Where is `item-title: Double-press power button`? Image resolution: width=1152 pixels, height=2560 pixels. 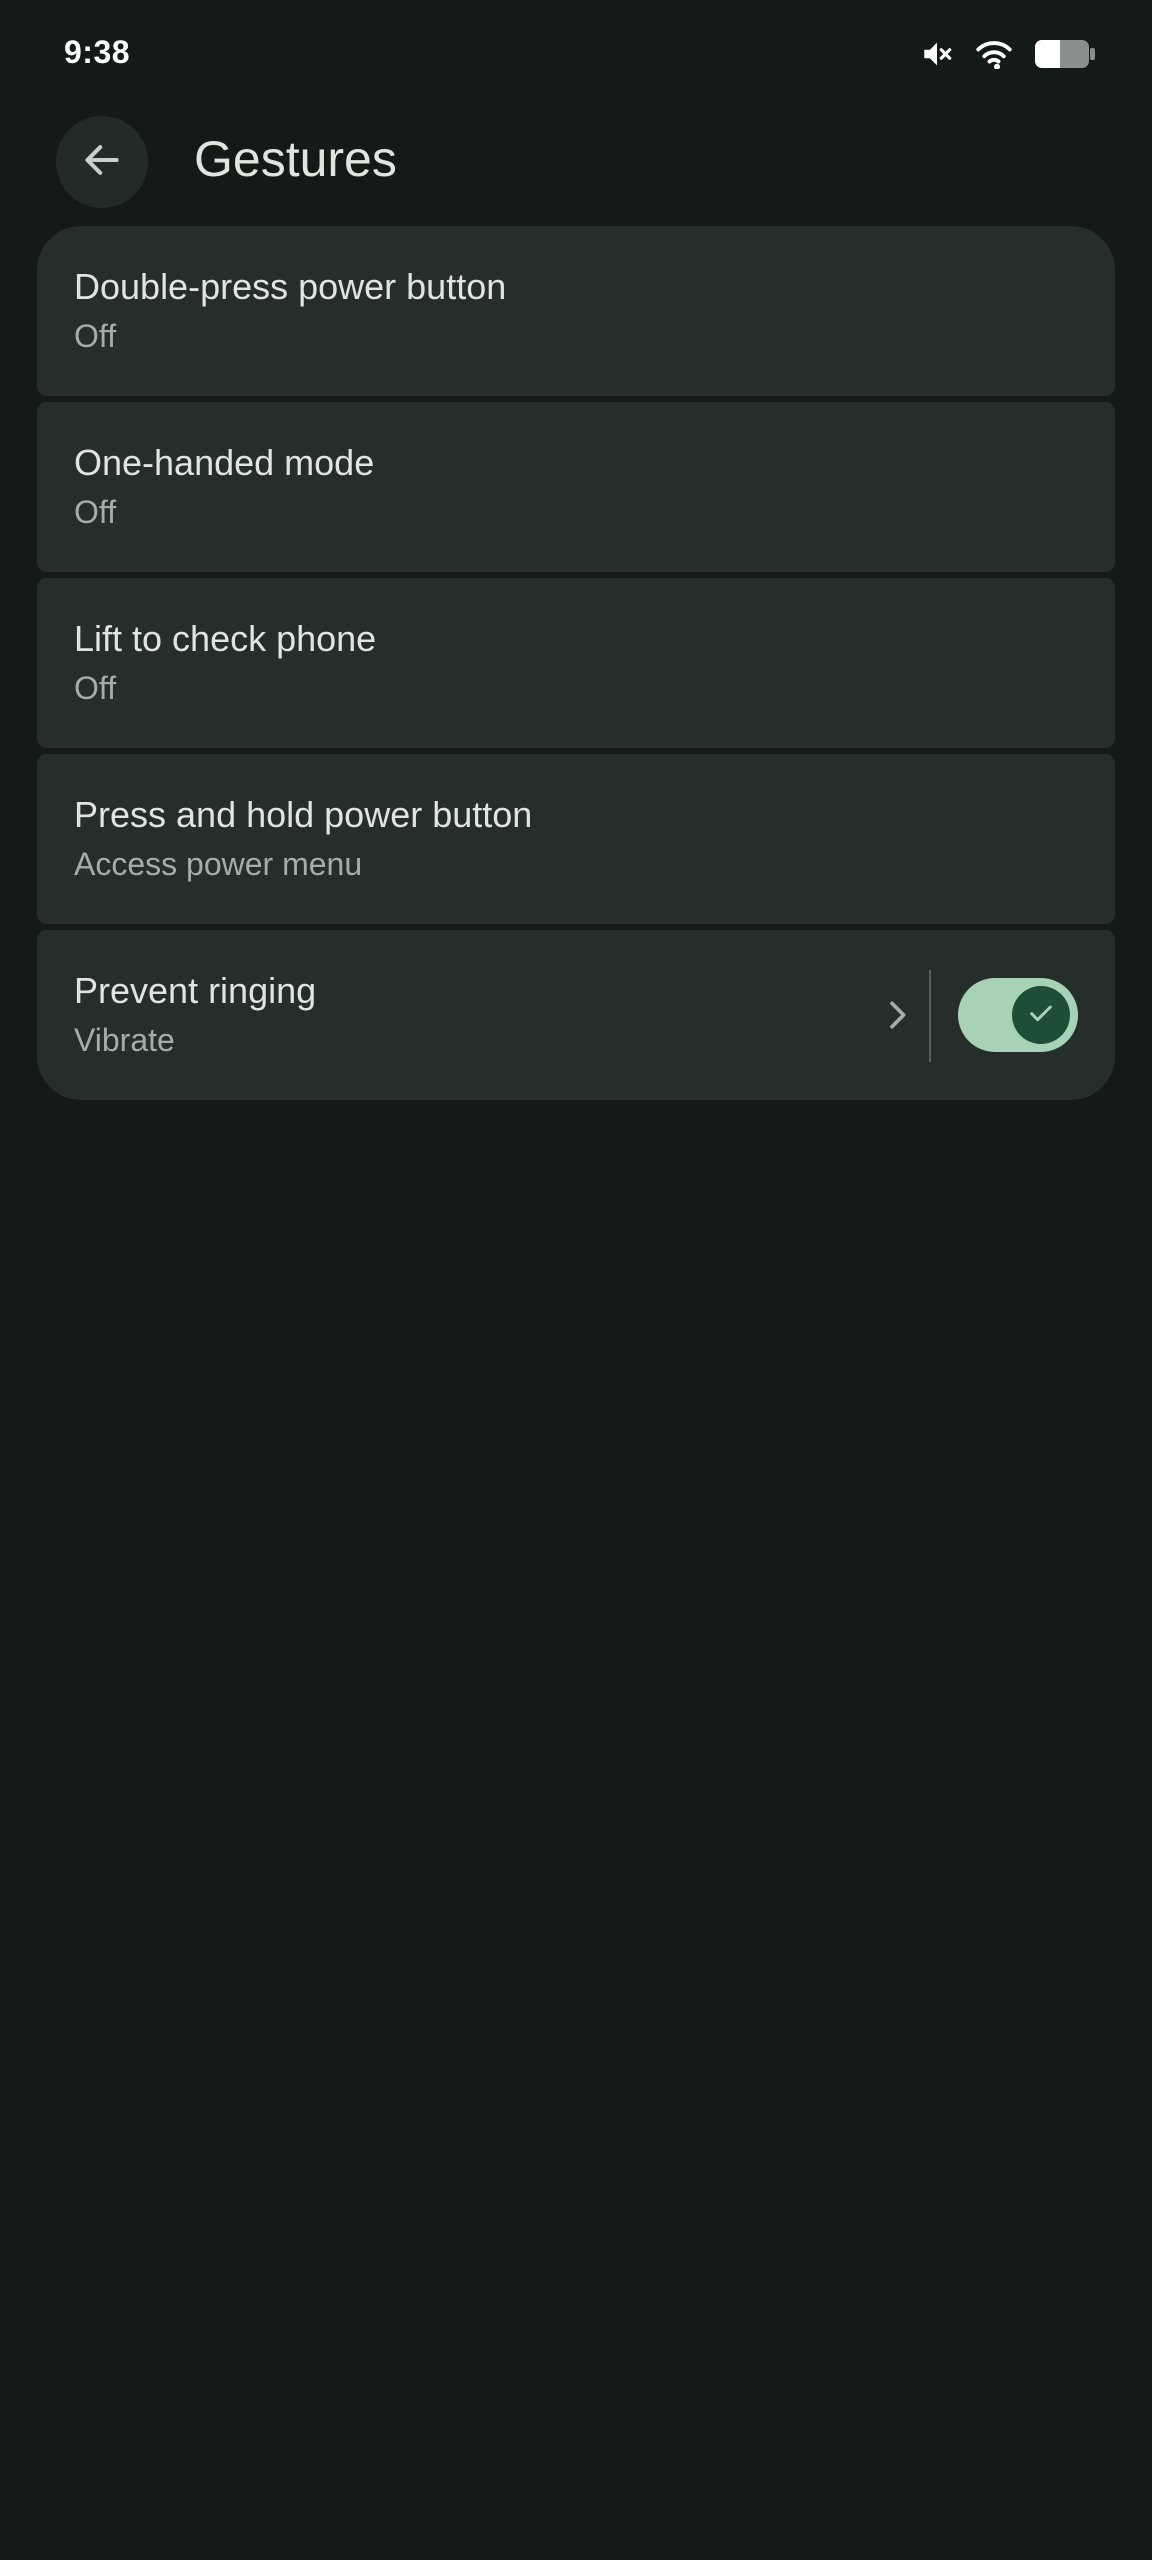 item-title: Double-press power button is located at coordinates (290, 286).